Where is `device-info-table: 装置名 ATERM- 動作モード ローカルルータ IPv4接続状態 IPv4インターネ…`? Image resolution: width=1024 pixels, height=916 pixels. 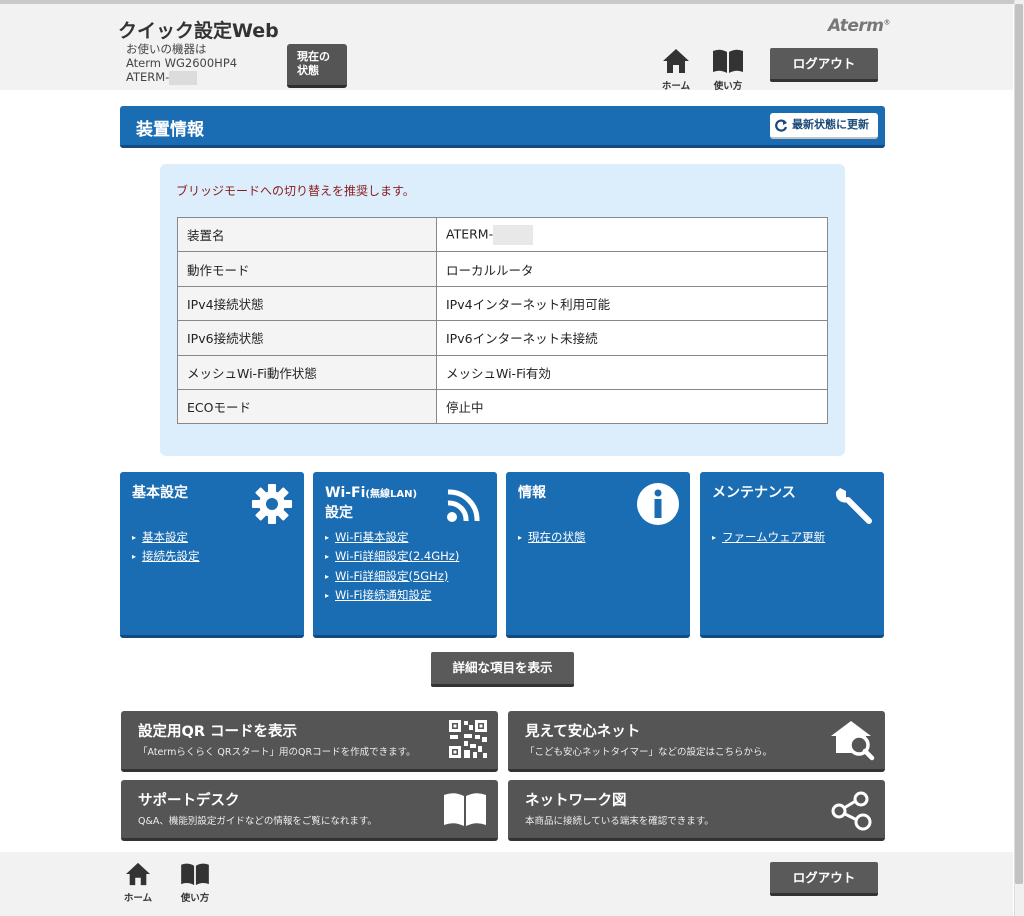 device-info-table: 装置名 ATERM- 動作モード ローカルルータ IPv4接続状態 IPv4インターネ… is located at coordinates (502, 320).